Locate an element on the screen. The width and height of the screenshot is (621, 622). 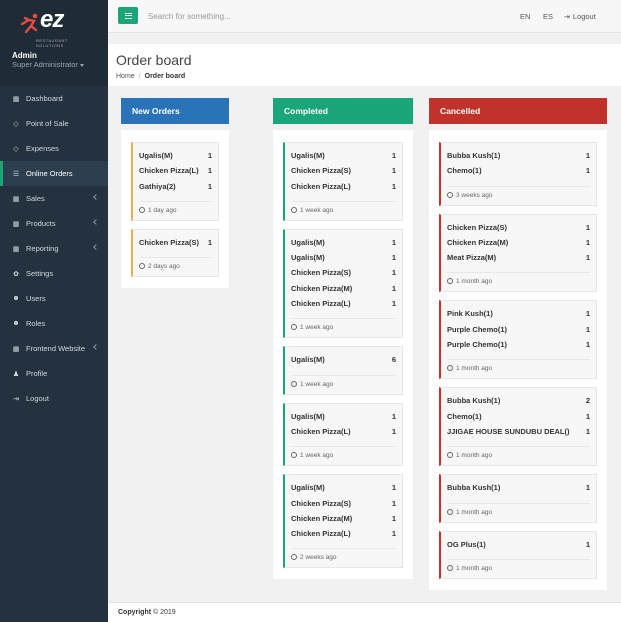
sidebar-item-roles: ☻ Roles is located at coordinates (54, 323).